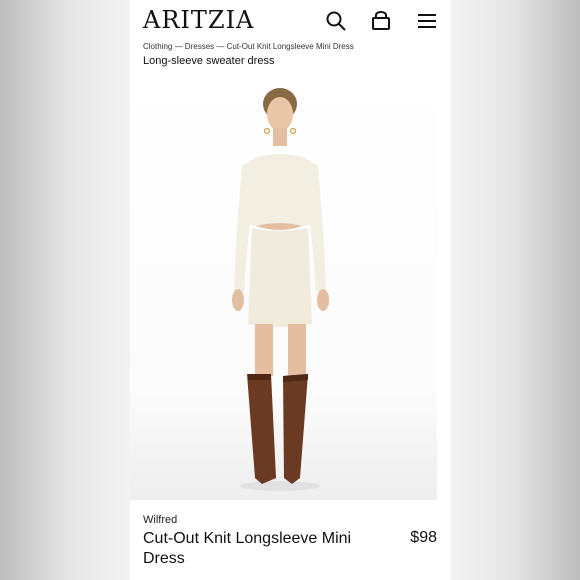  I want to click on product-price: $98, so click(423, 537).